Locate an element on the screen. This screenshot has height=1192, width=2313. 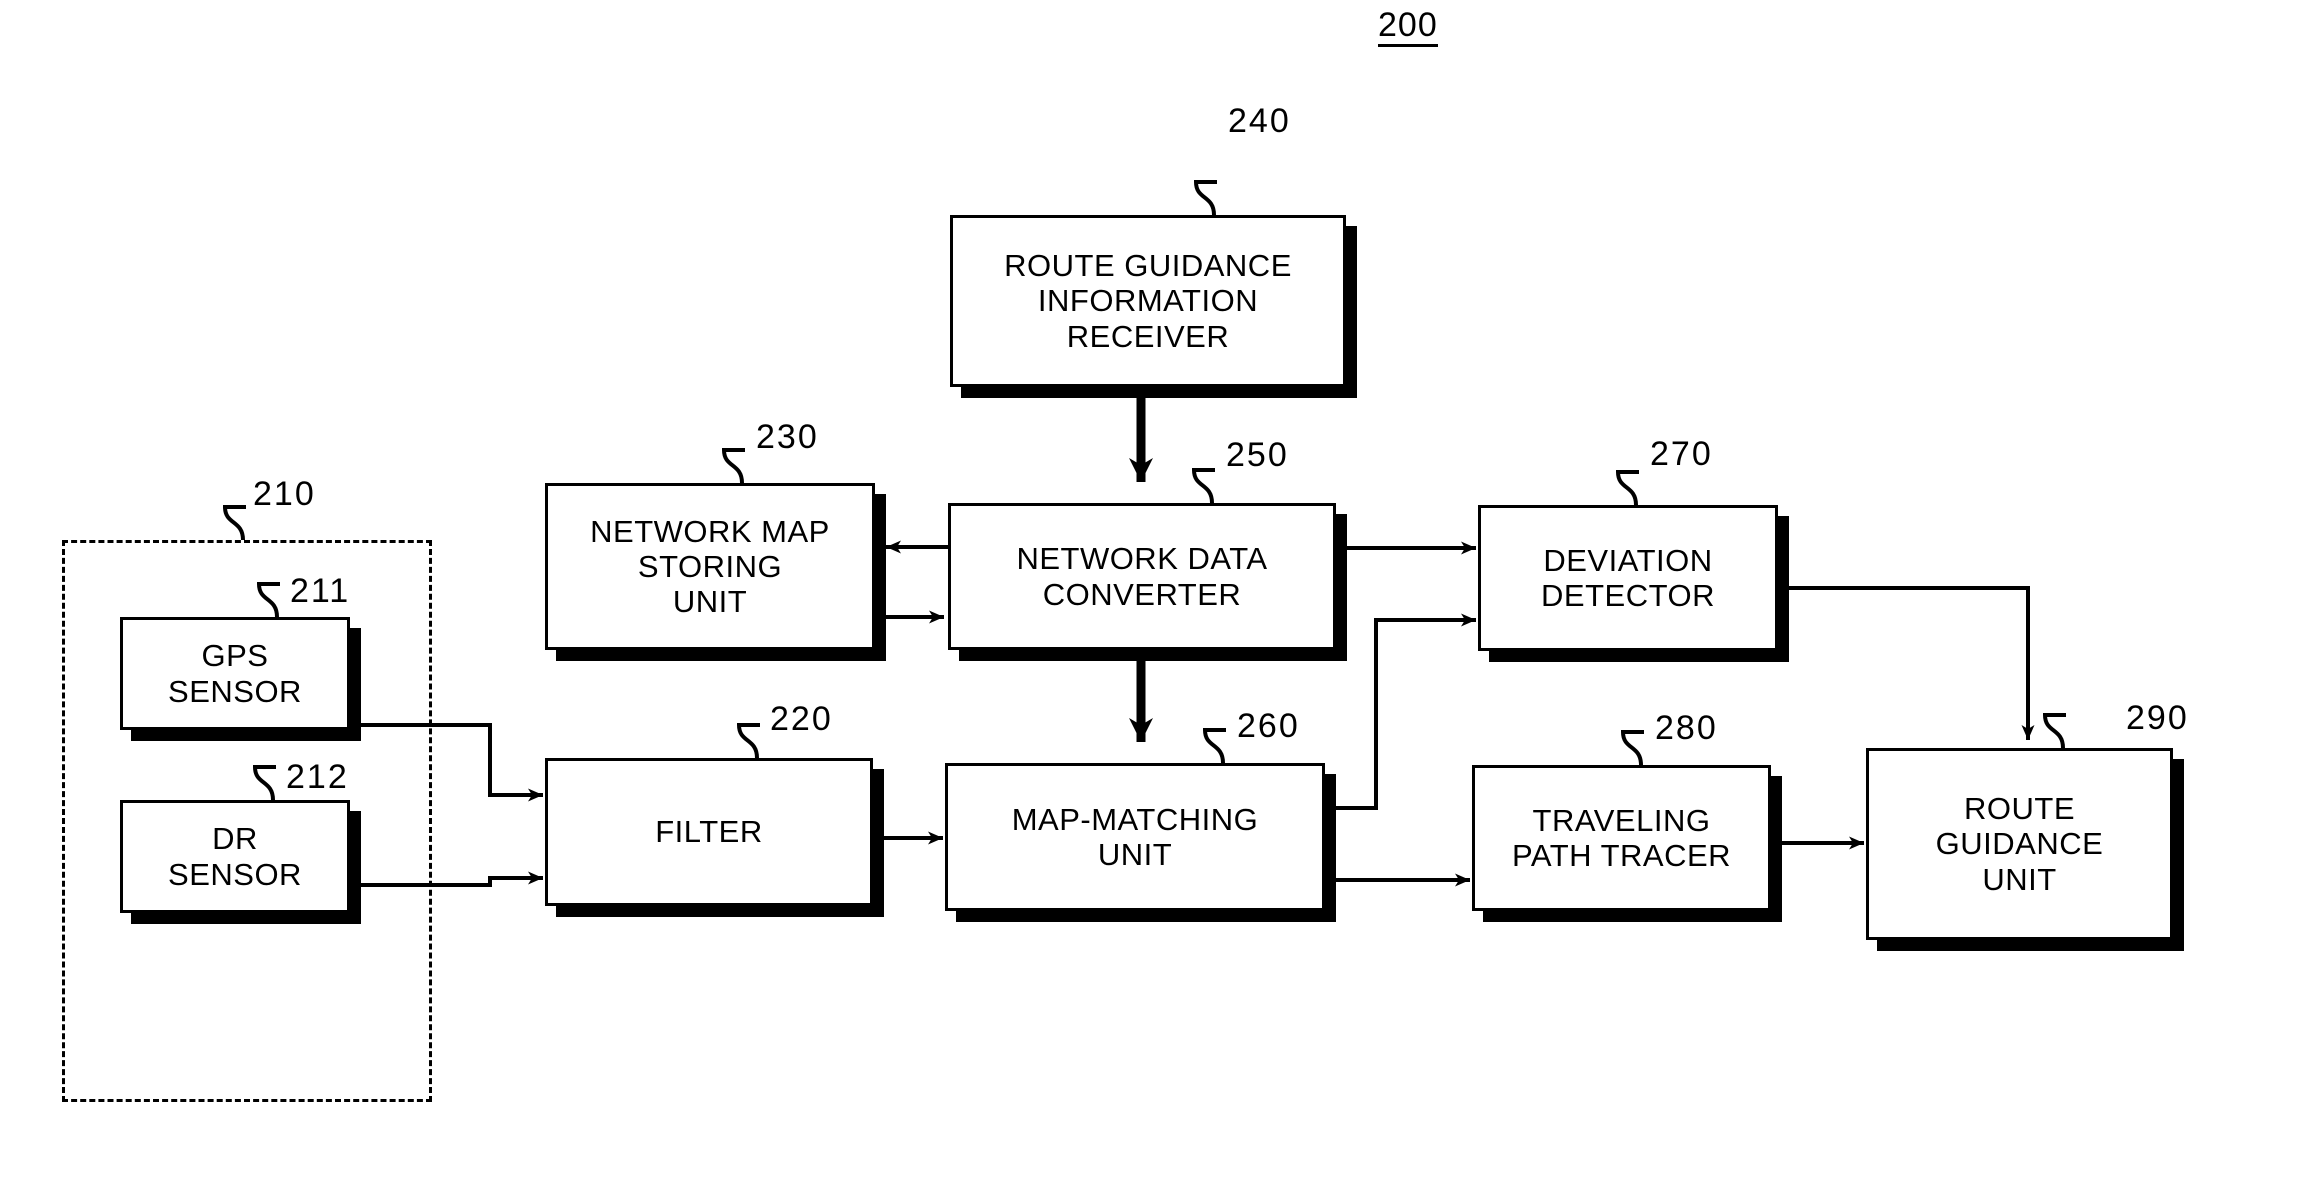
block-label: NETWORK DATA CONVERTER is located at coordinates (1142, 576).